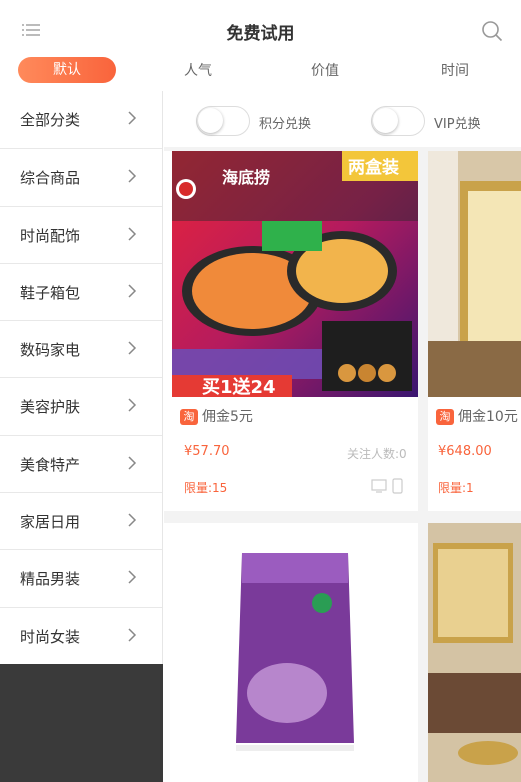 Image resolution: width=521 pixels, height=782 pixels. I want to click on image-box-text: 两盒装, so click(373, 167).